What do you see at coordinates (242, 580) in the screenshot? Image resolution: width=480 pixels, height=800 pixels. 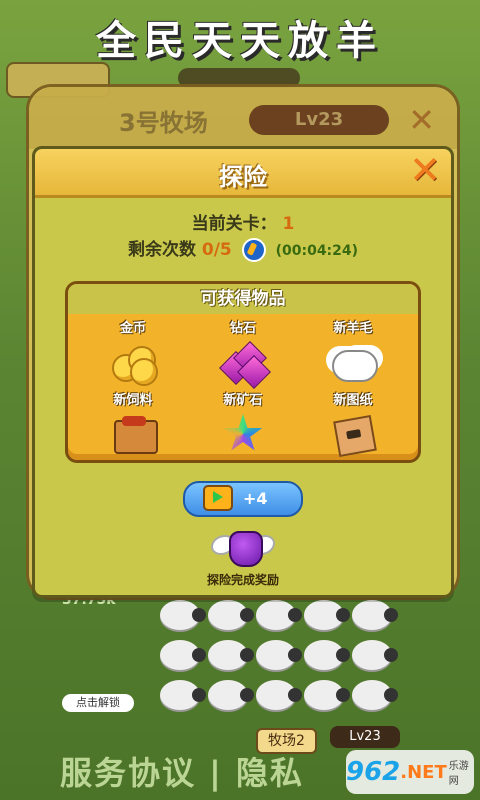 I see `reward-label: 探险完成奖励` at bounding box center [242, 580].